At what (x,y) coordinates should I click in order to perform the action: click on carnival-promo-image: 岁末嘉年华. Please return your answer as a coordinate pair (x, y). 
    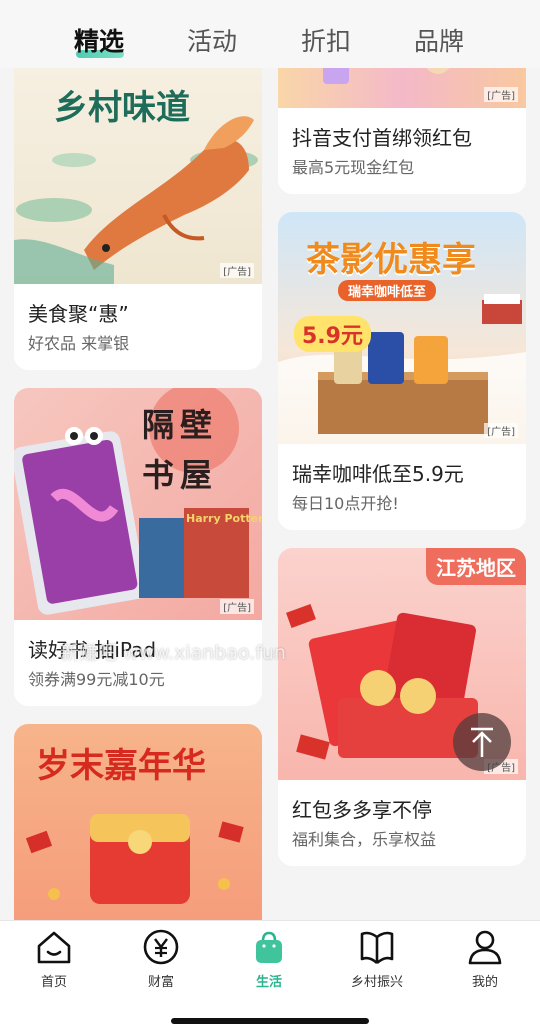
    Looking at the image, I should click on (138, 834).